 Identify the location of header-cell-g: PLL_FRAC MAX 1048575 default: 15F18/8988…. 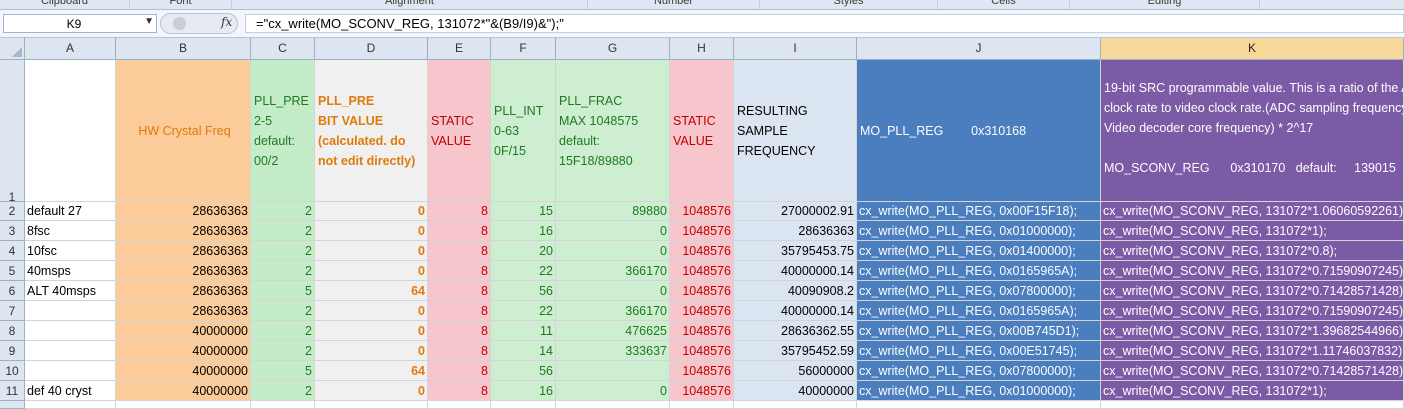
(613, 131).